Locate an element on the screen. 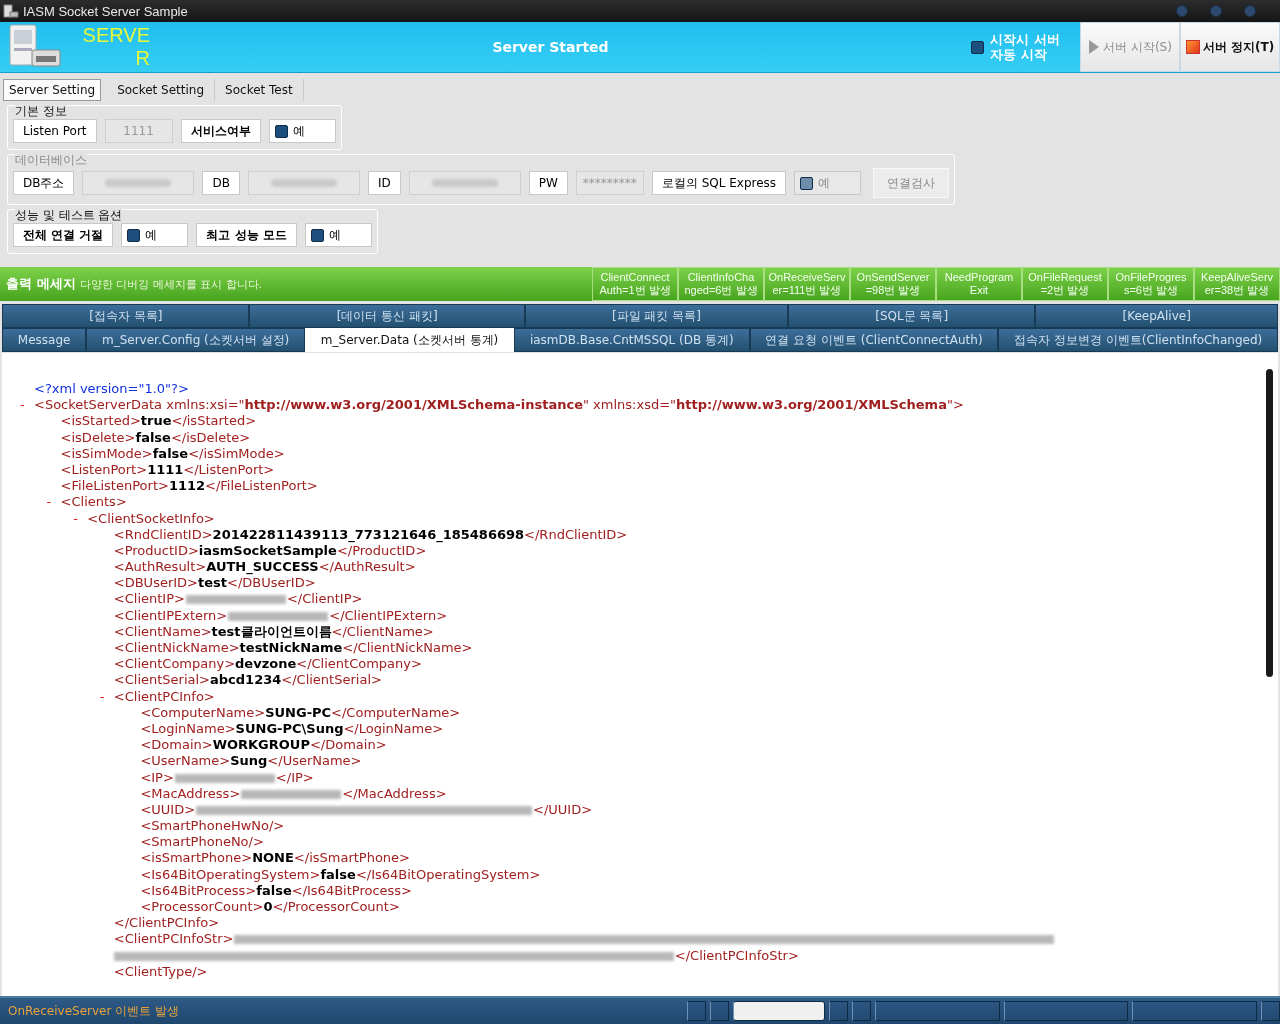 This screenshot has width=1280, height=1024. tab: [파일 패킷 목록] is located at coordinates (656, 316).